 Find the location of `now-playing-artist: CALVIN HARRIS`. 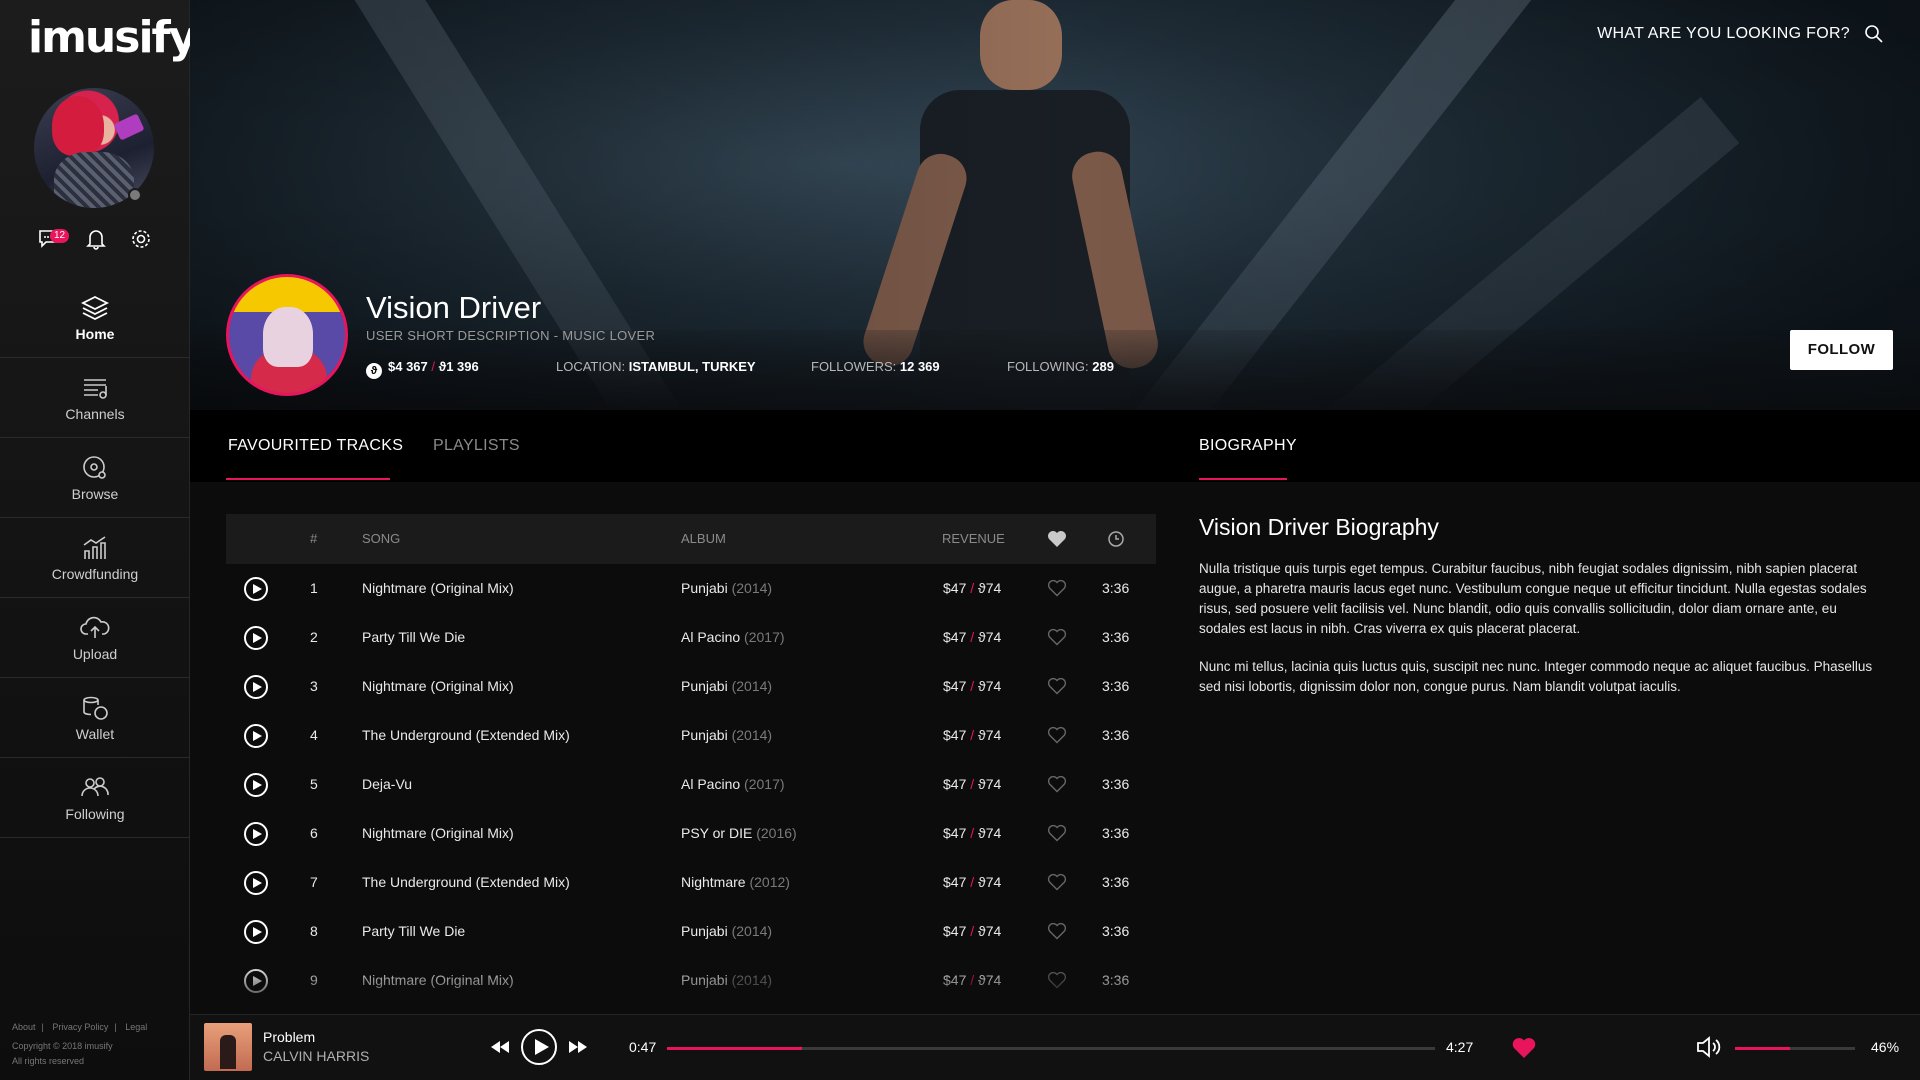

now-playing-artist: CALVIN HARRIS is located at coordinates (316, 1056).